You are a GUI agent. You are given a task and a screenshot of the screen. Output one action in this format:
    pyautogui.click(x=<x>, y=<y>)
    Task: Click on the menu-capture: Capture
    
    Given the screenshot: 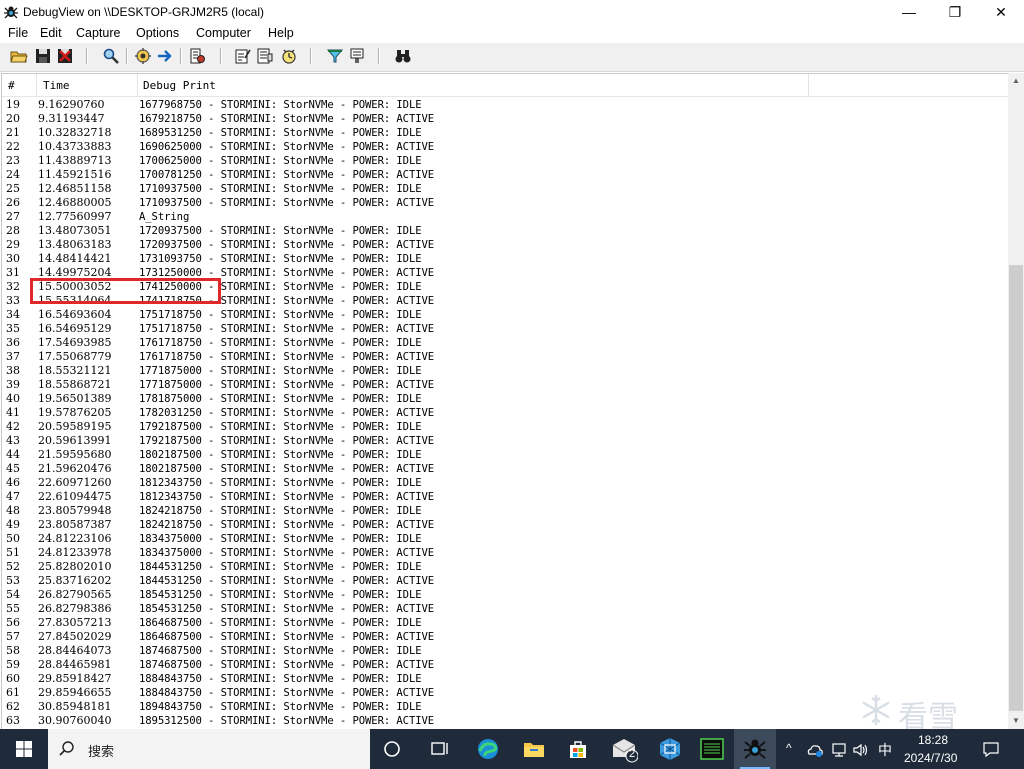 What is the action you would take?
    pyautogui.click(x=98, y=33)
    